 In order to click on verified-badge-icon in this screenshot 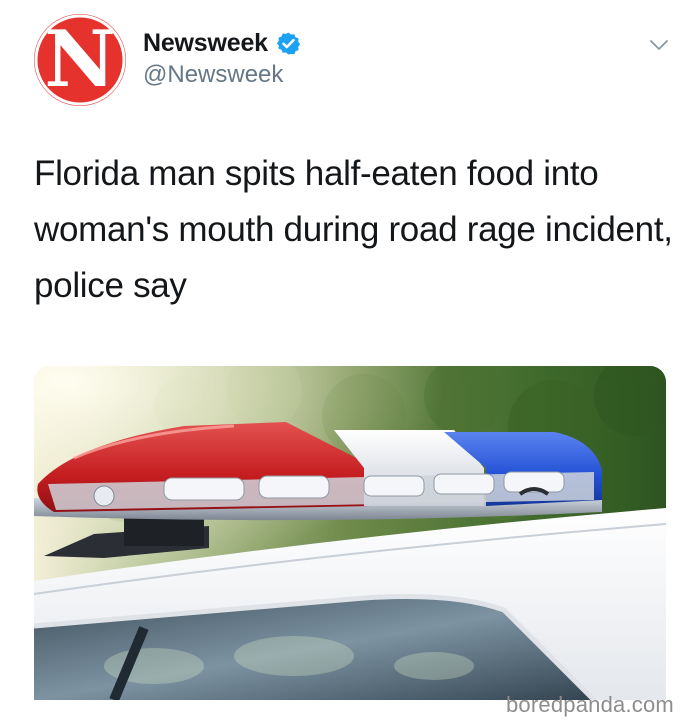, I will do `click(288, 43)`.